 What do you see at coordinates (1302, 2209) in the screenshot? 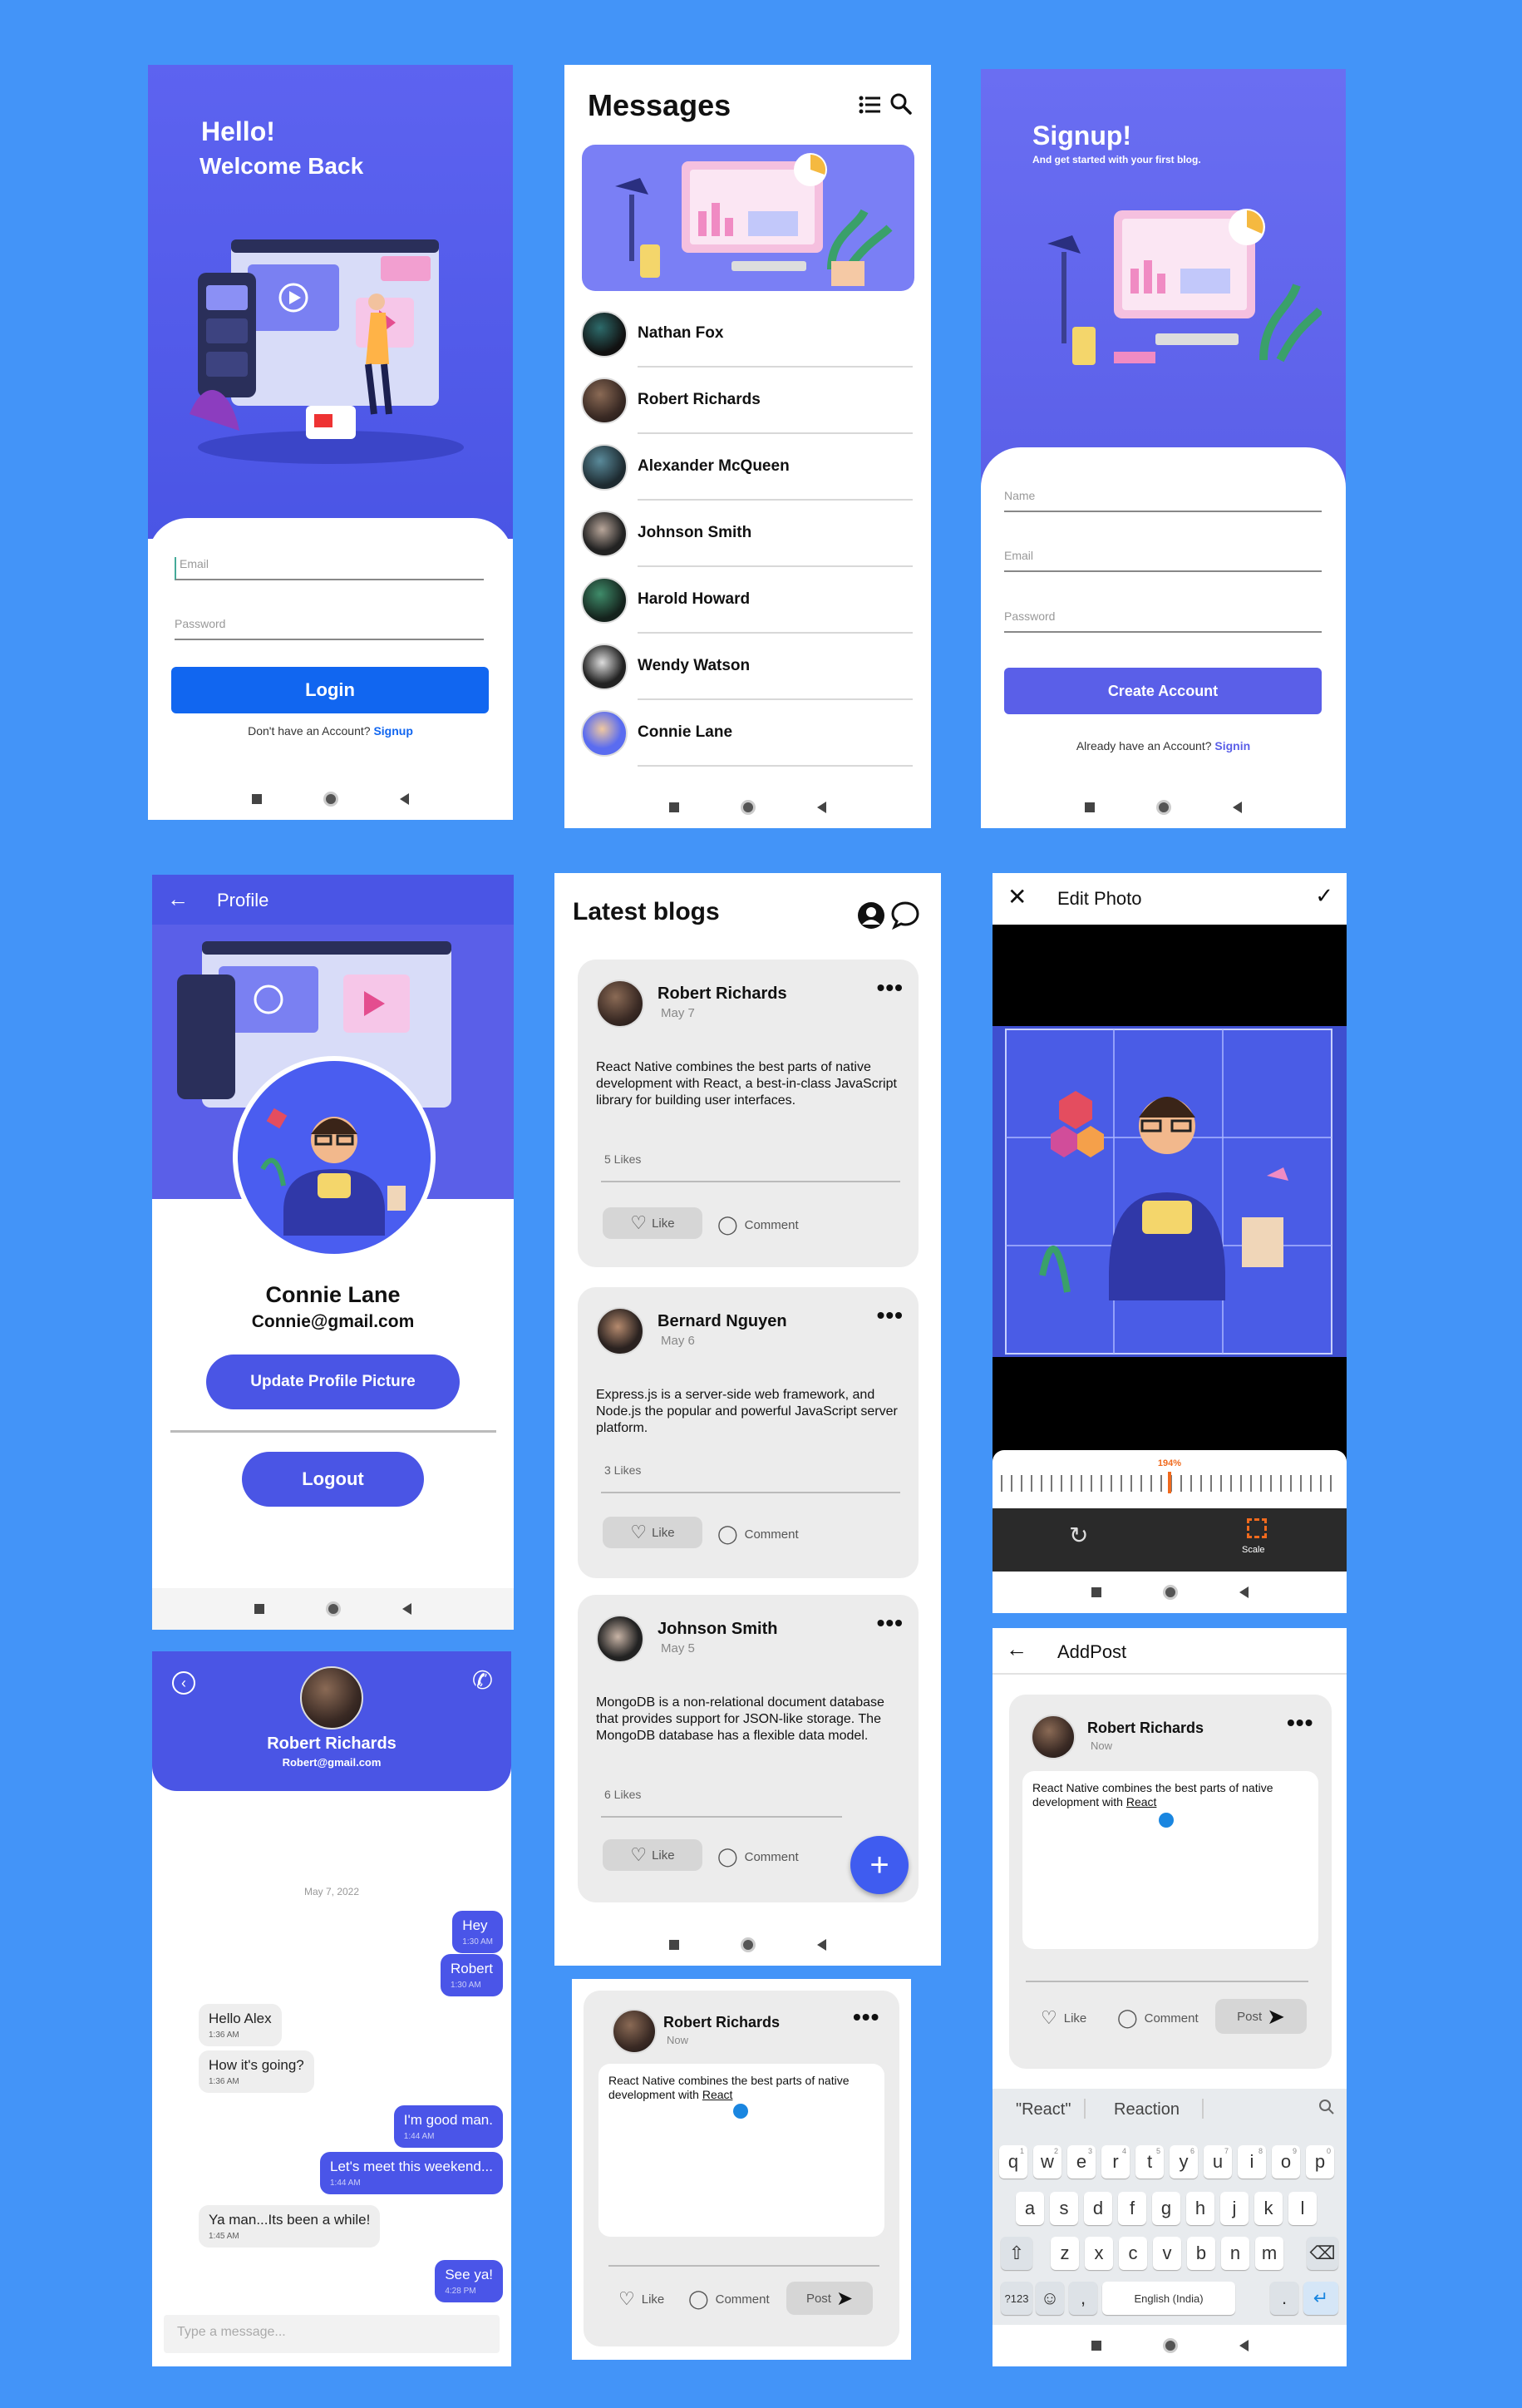
I see `key-l: l` at bounding box center [1302, 2209].